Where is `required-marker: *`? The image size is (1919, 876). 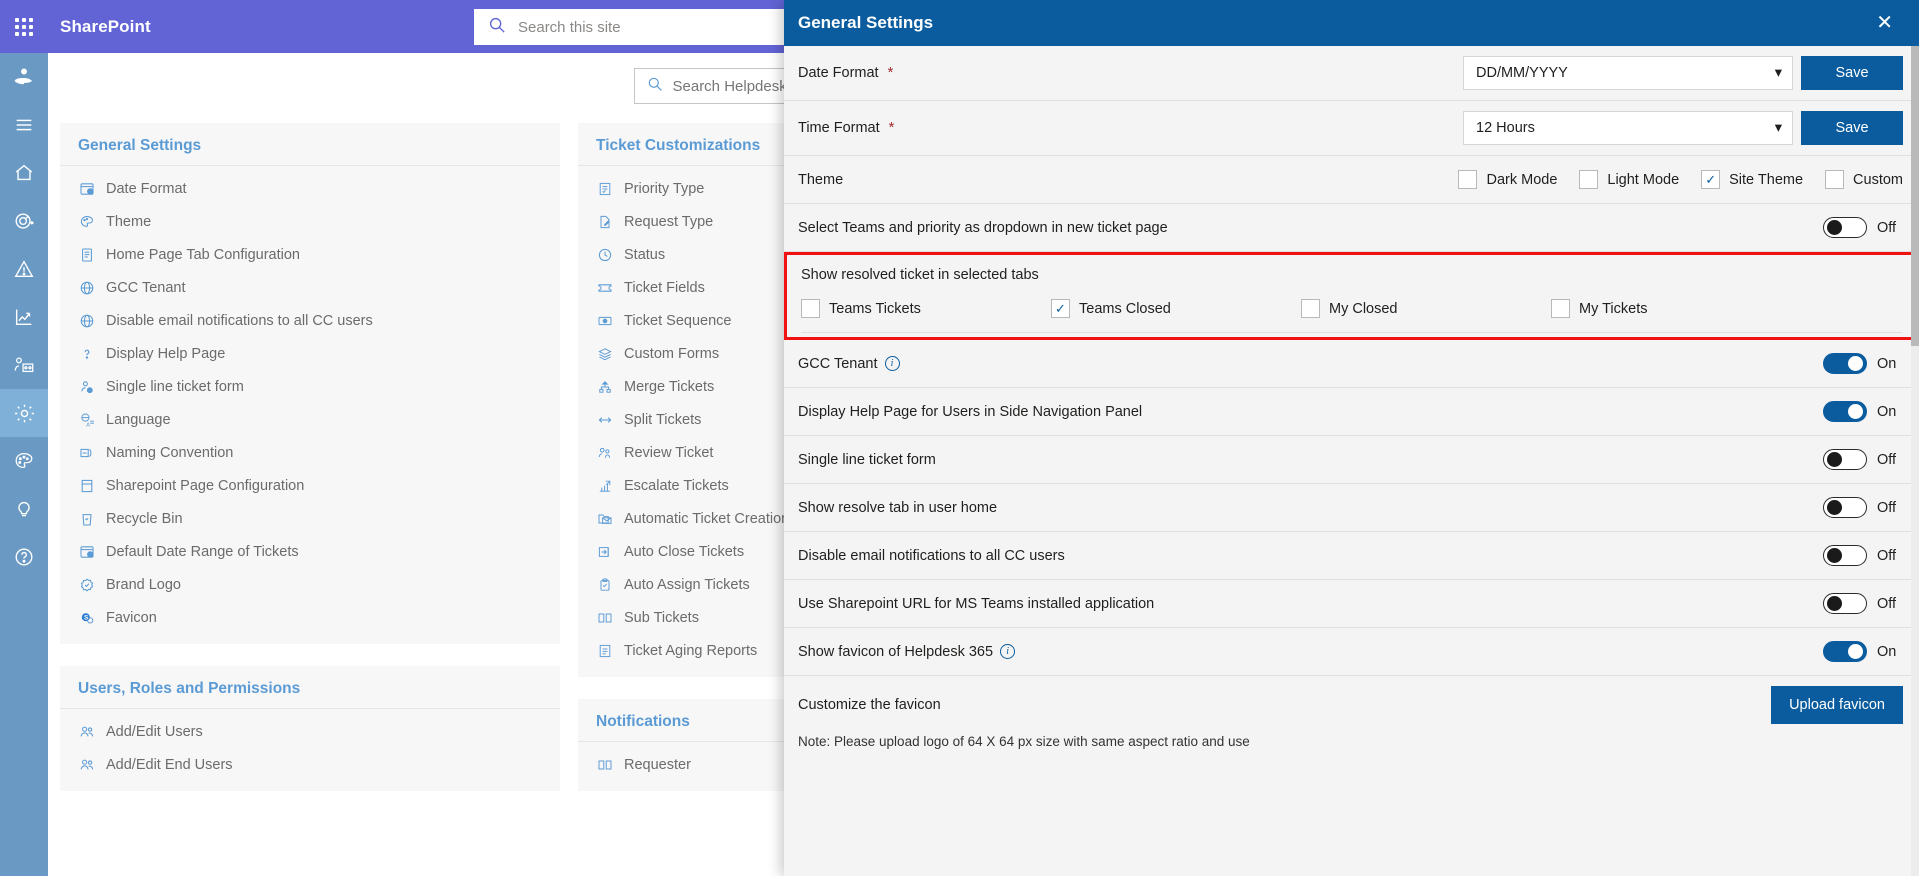
required-marker: * is located at coordinates (890, 73).